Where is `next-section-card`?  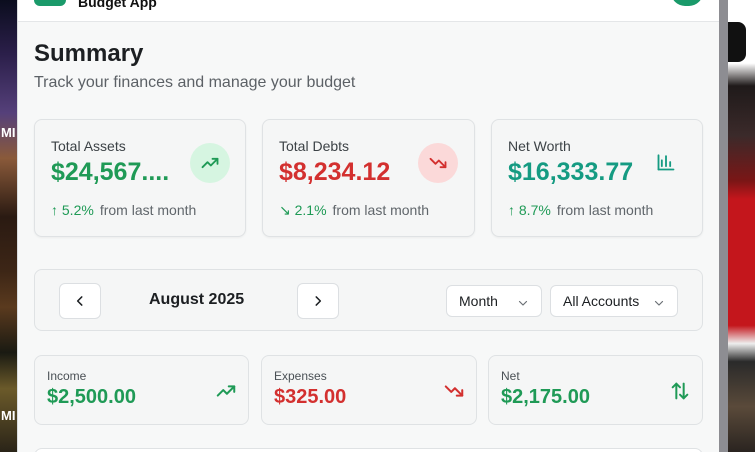
next-section-card is located at coordinates (368, 450).